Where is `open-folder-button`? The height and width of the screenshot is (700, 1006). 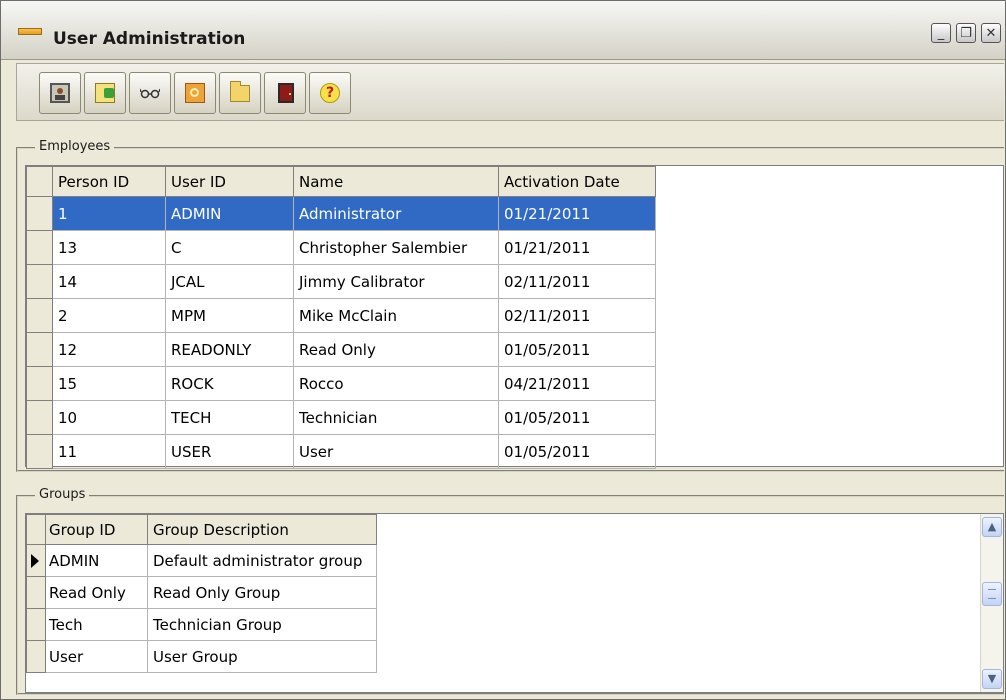
open-folder-button is located at coordinates (240, 93).